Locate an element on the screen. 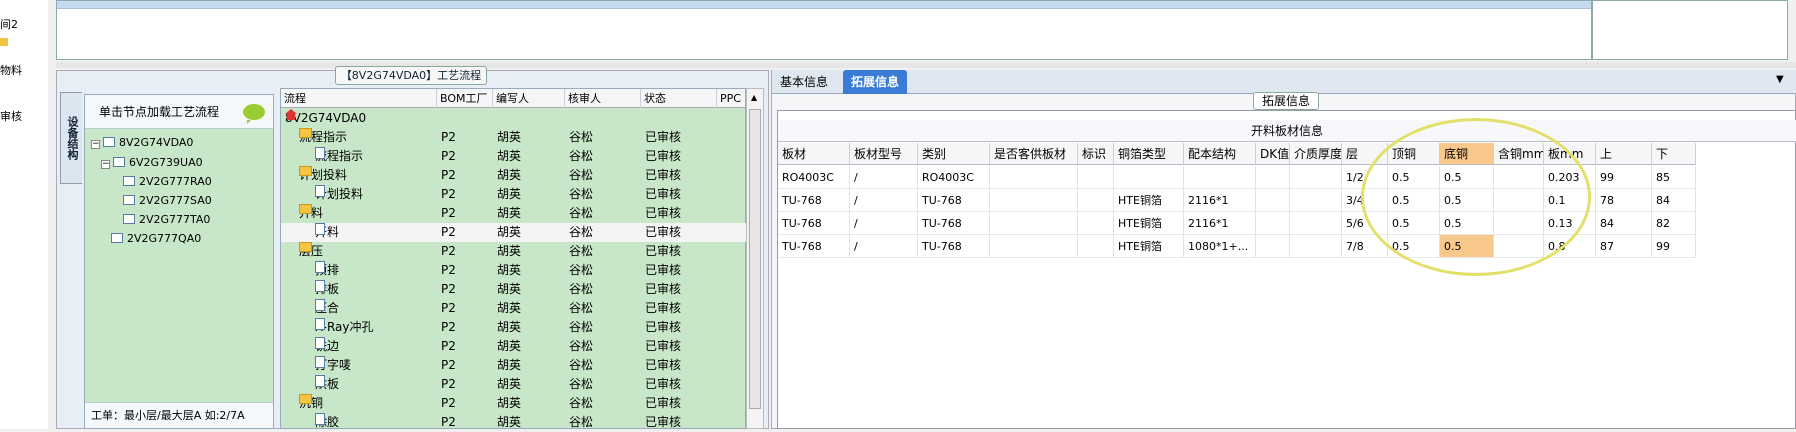  grid-col-header: 类别 is located at coordinates (954, 154).